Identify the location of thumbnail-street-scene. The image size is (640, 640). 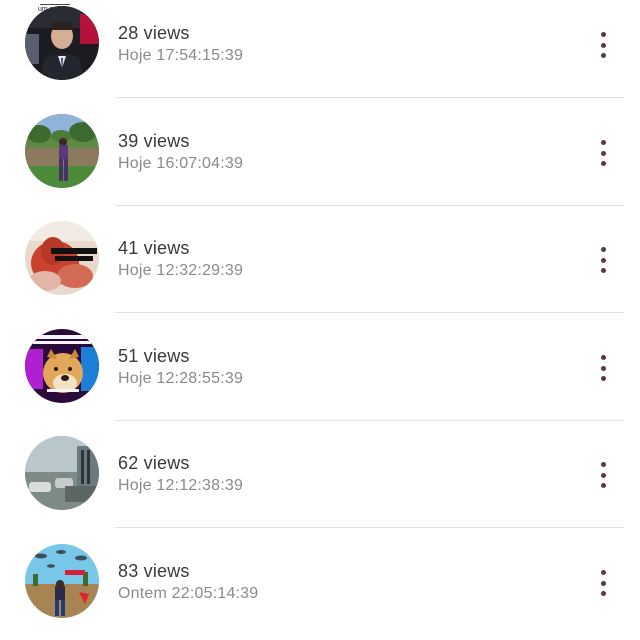
(62, 473).